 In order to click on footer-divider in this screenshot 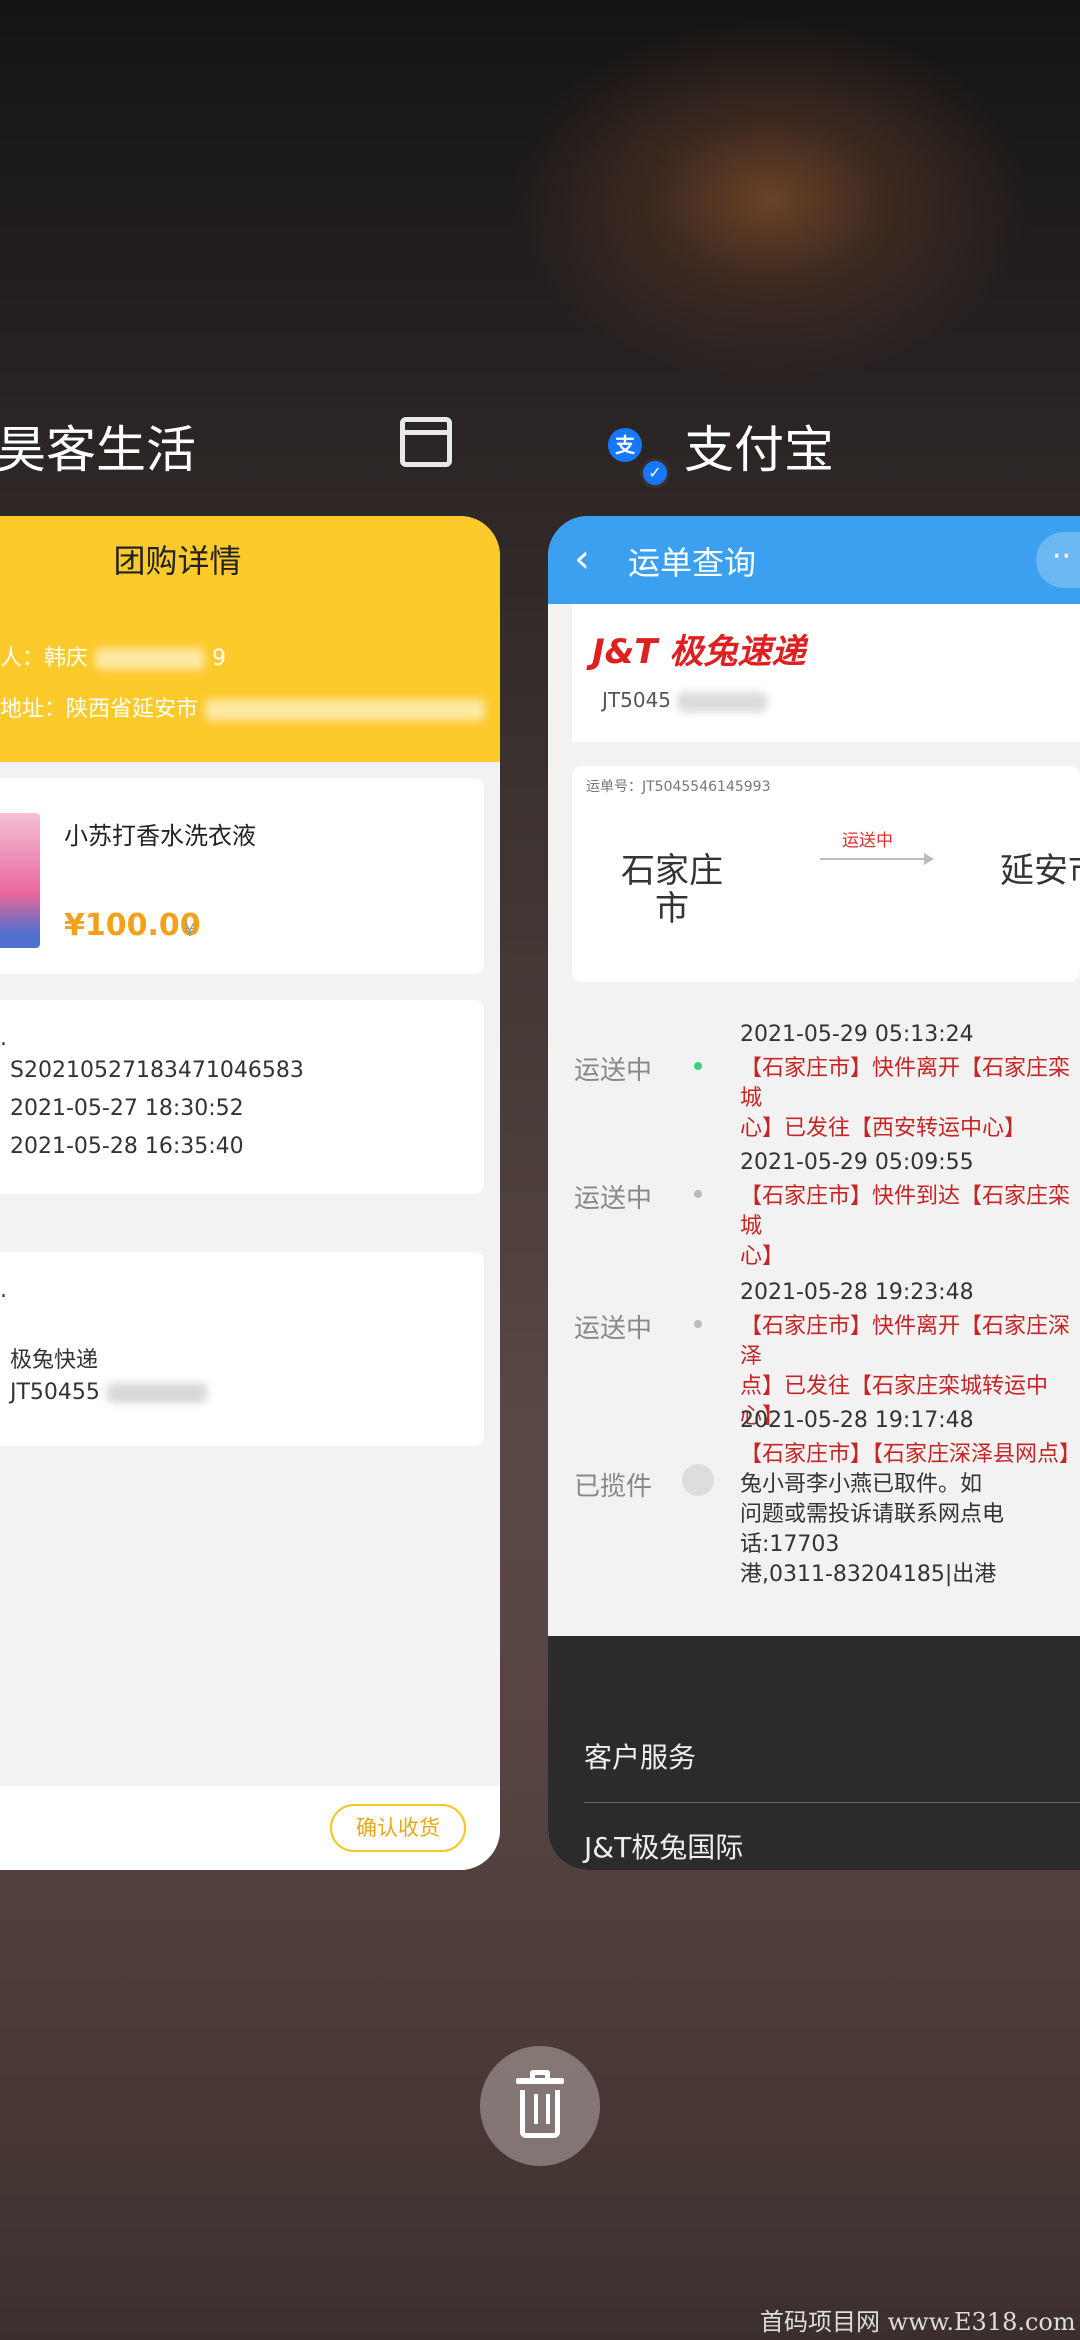, I will do `click(832, 1802)`.